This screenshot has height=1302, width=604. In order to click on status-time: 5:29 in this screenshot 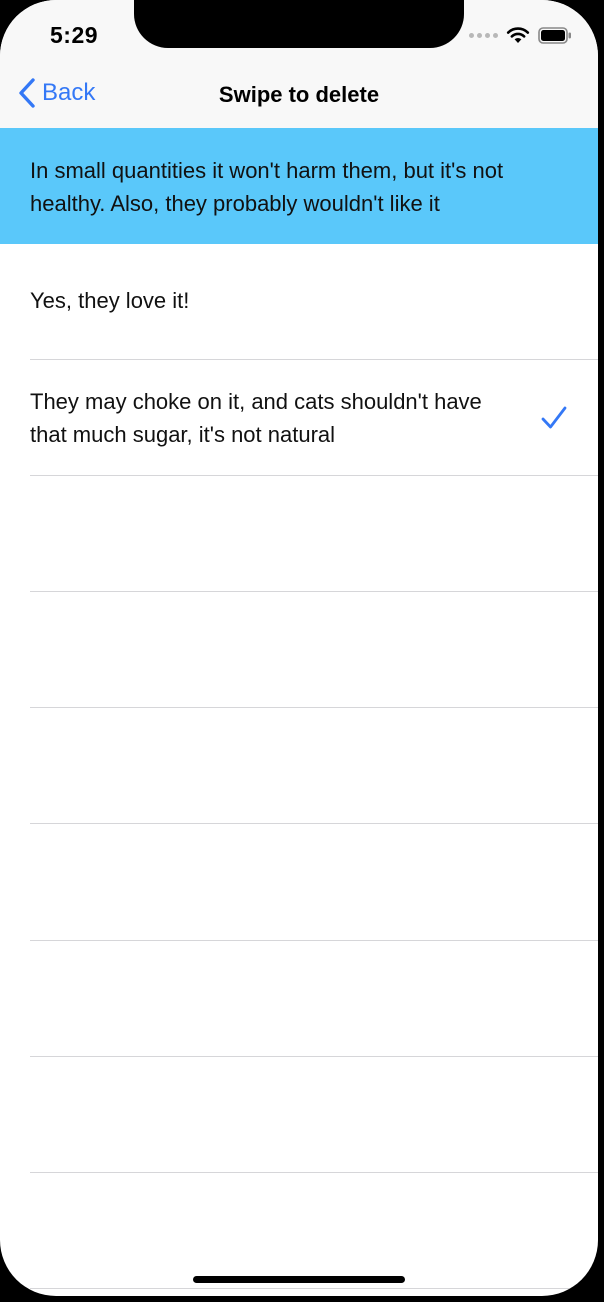, I will do `click(74, 35)`.